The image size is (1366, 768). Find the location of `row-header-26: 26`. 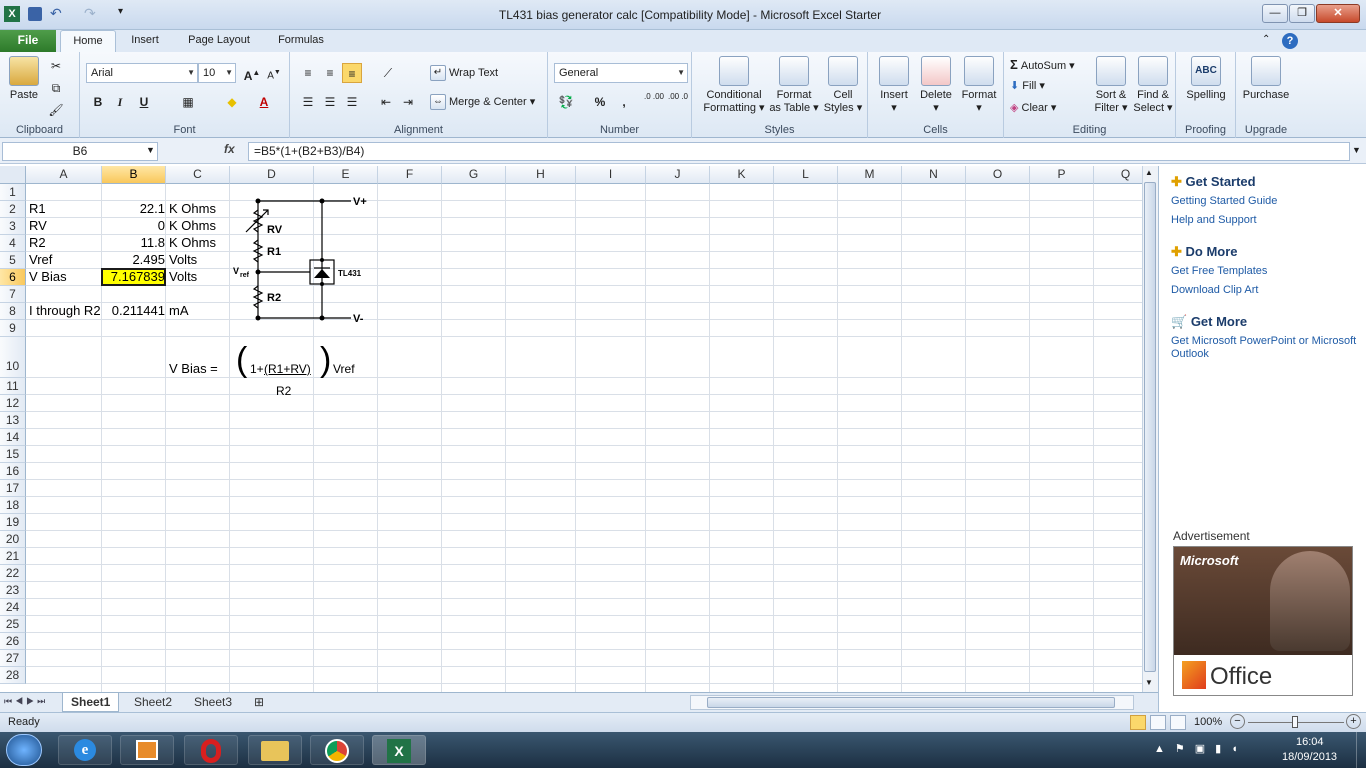

row-header-26: 26 is located at coordinates (13, 641).